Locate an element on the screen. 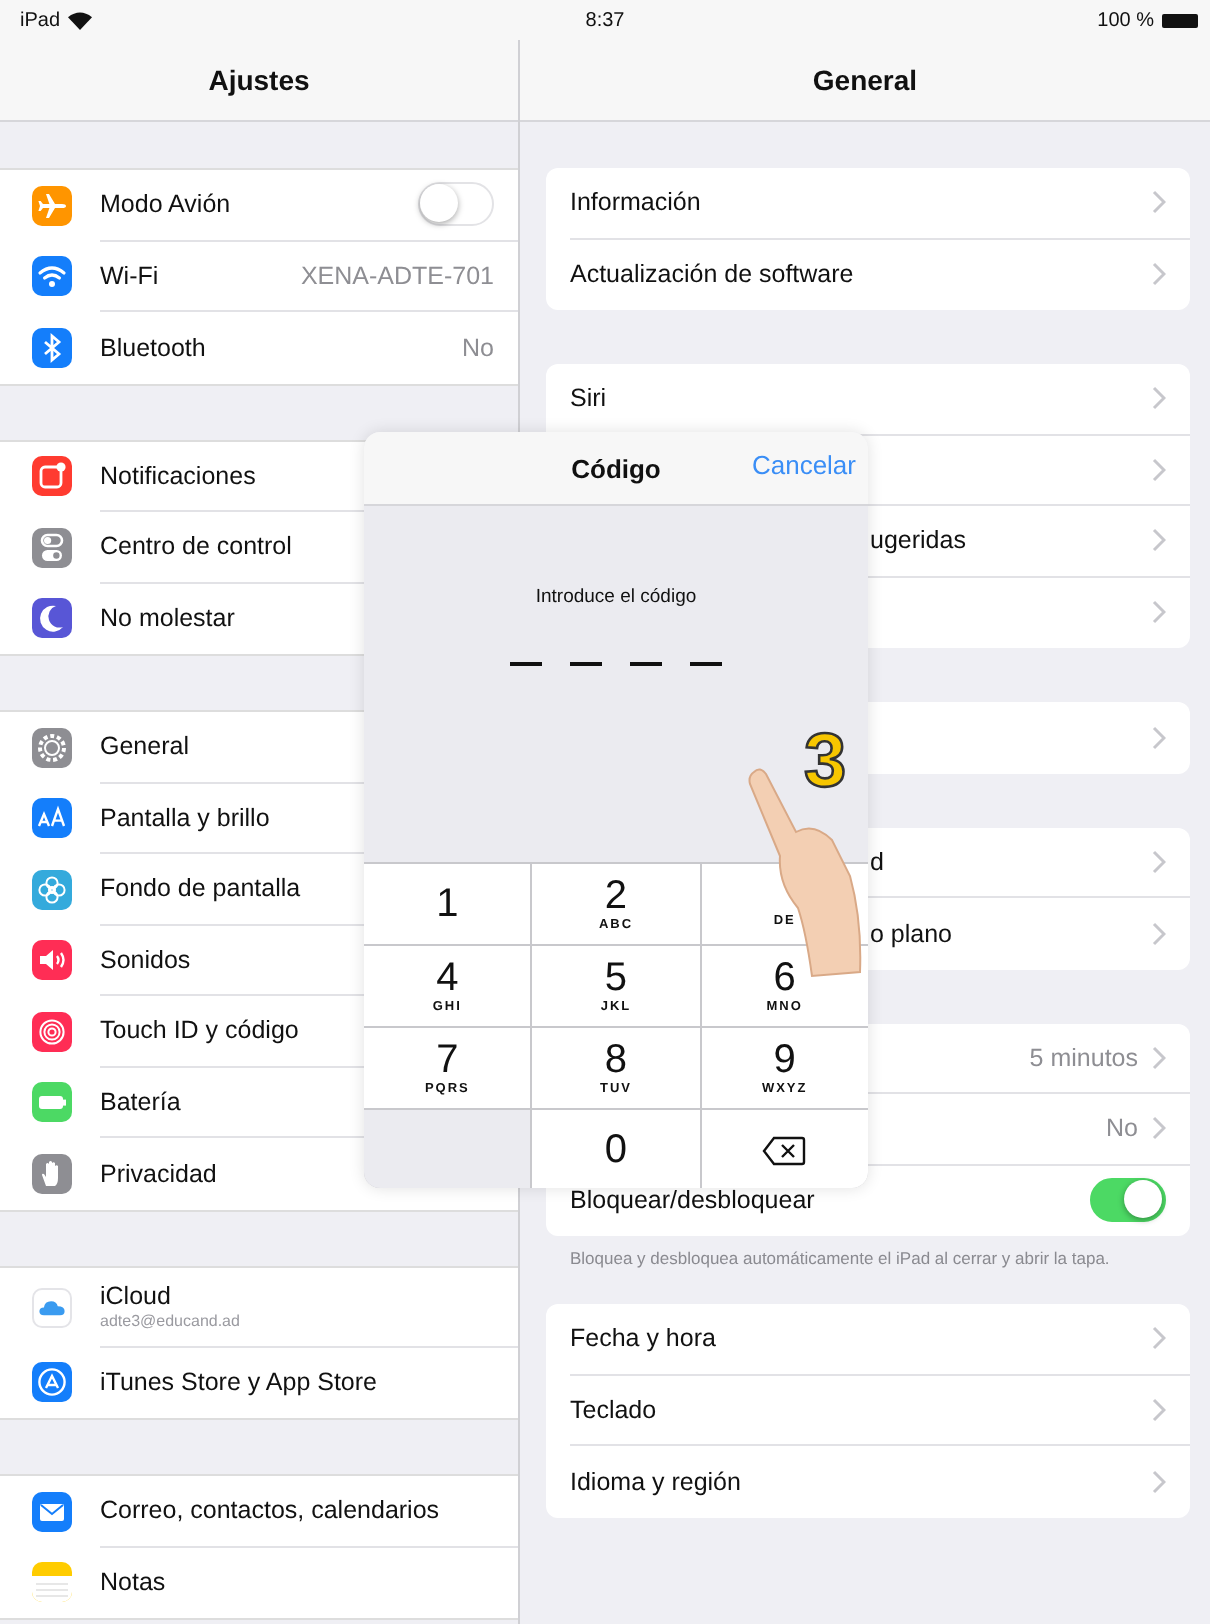  battery-percentage: 100 % is located at coordinates (1125, 20).